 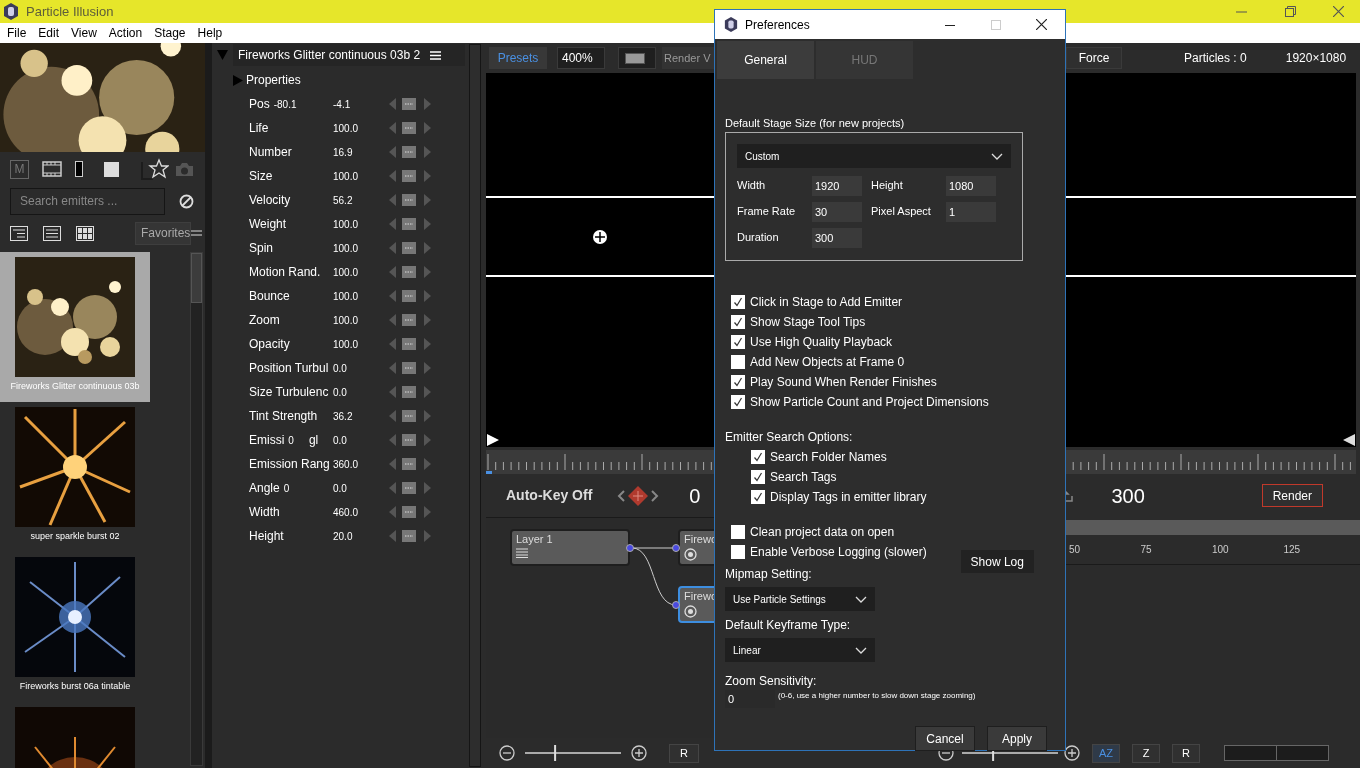 What do you see at coordinates (358, 464) in the screenshot?
I see `property-value: 360.0` at bounding box center [358, 464].